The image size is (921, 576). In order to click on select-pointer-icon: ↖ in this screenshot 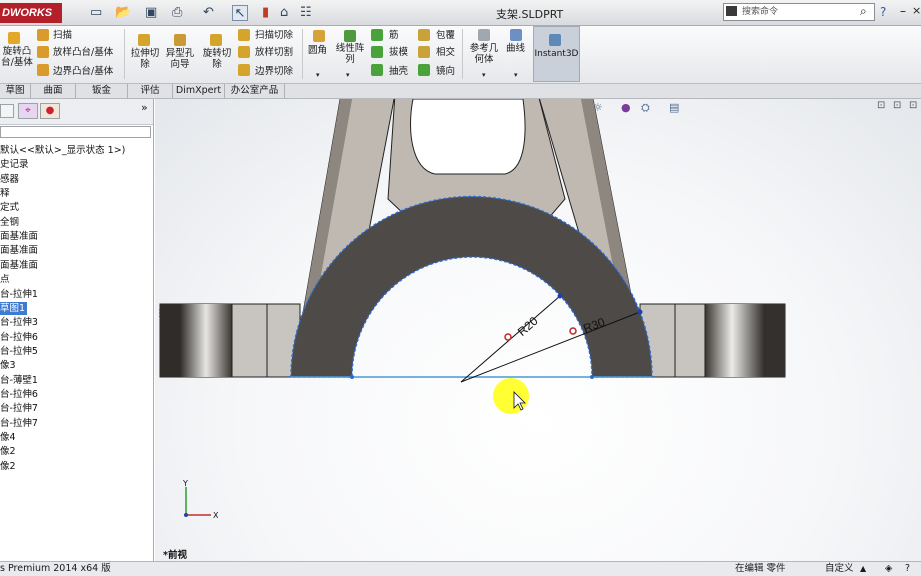, I will do `click(240, 13)`.